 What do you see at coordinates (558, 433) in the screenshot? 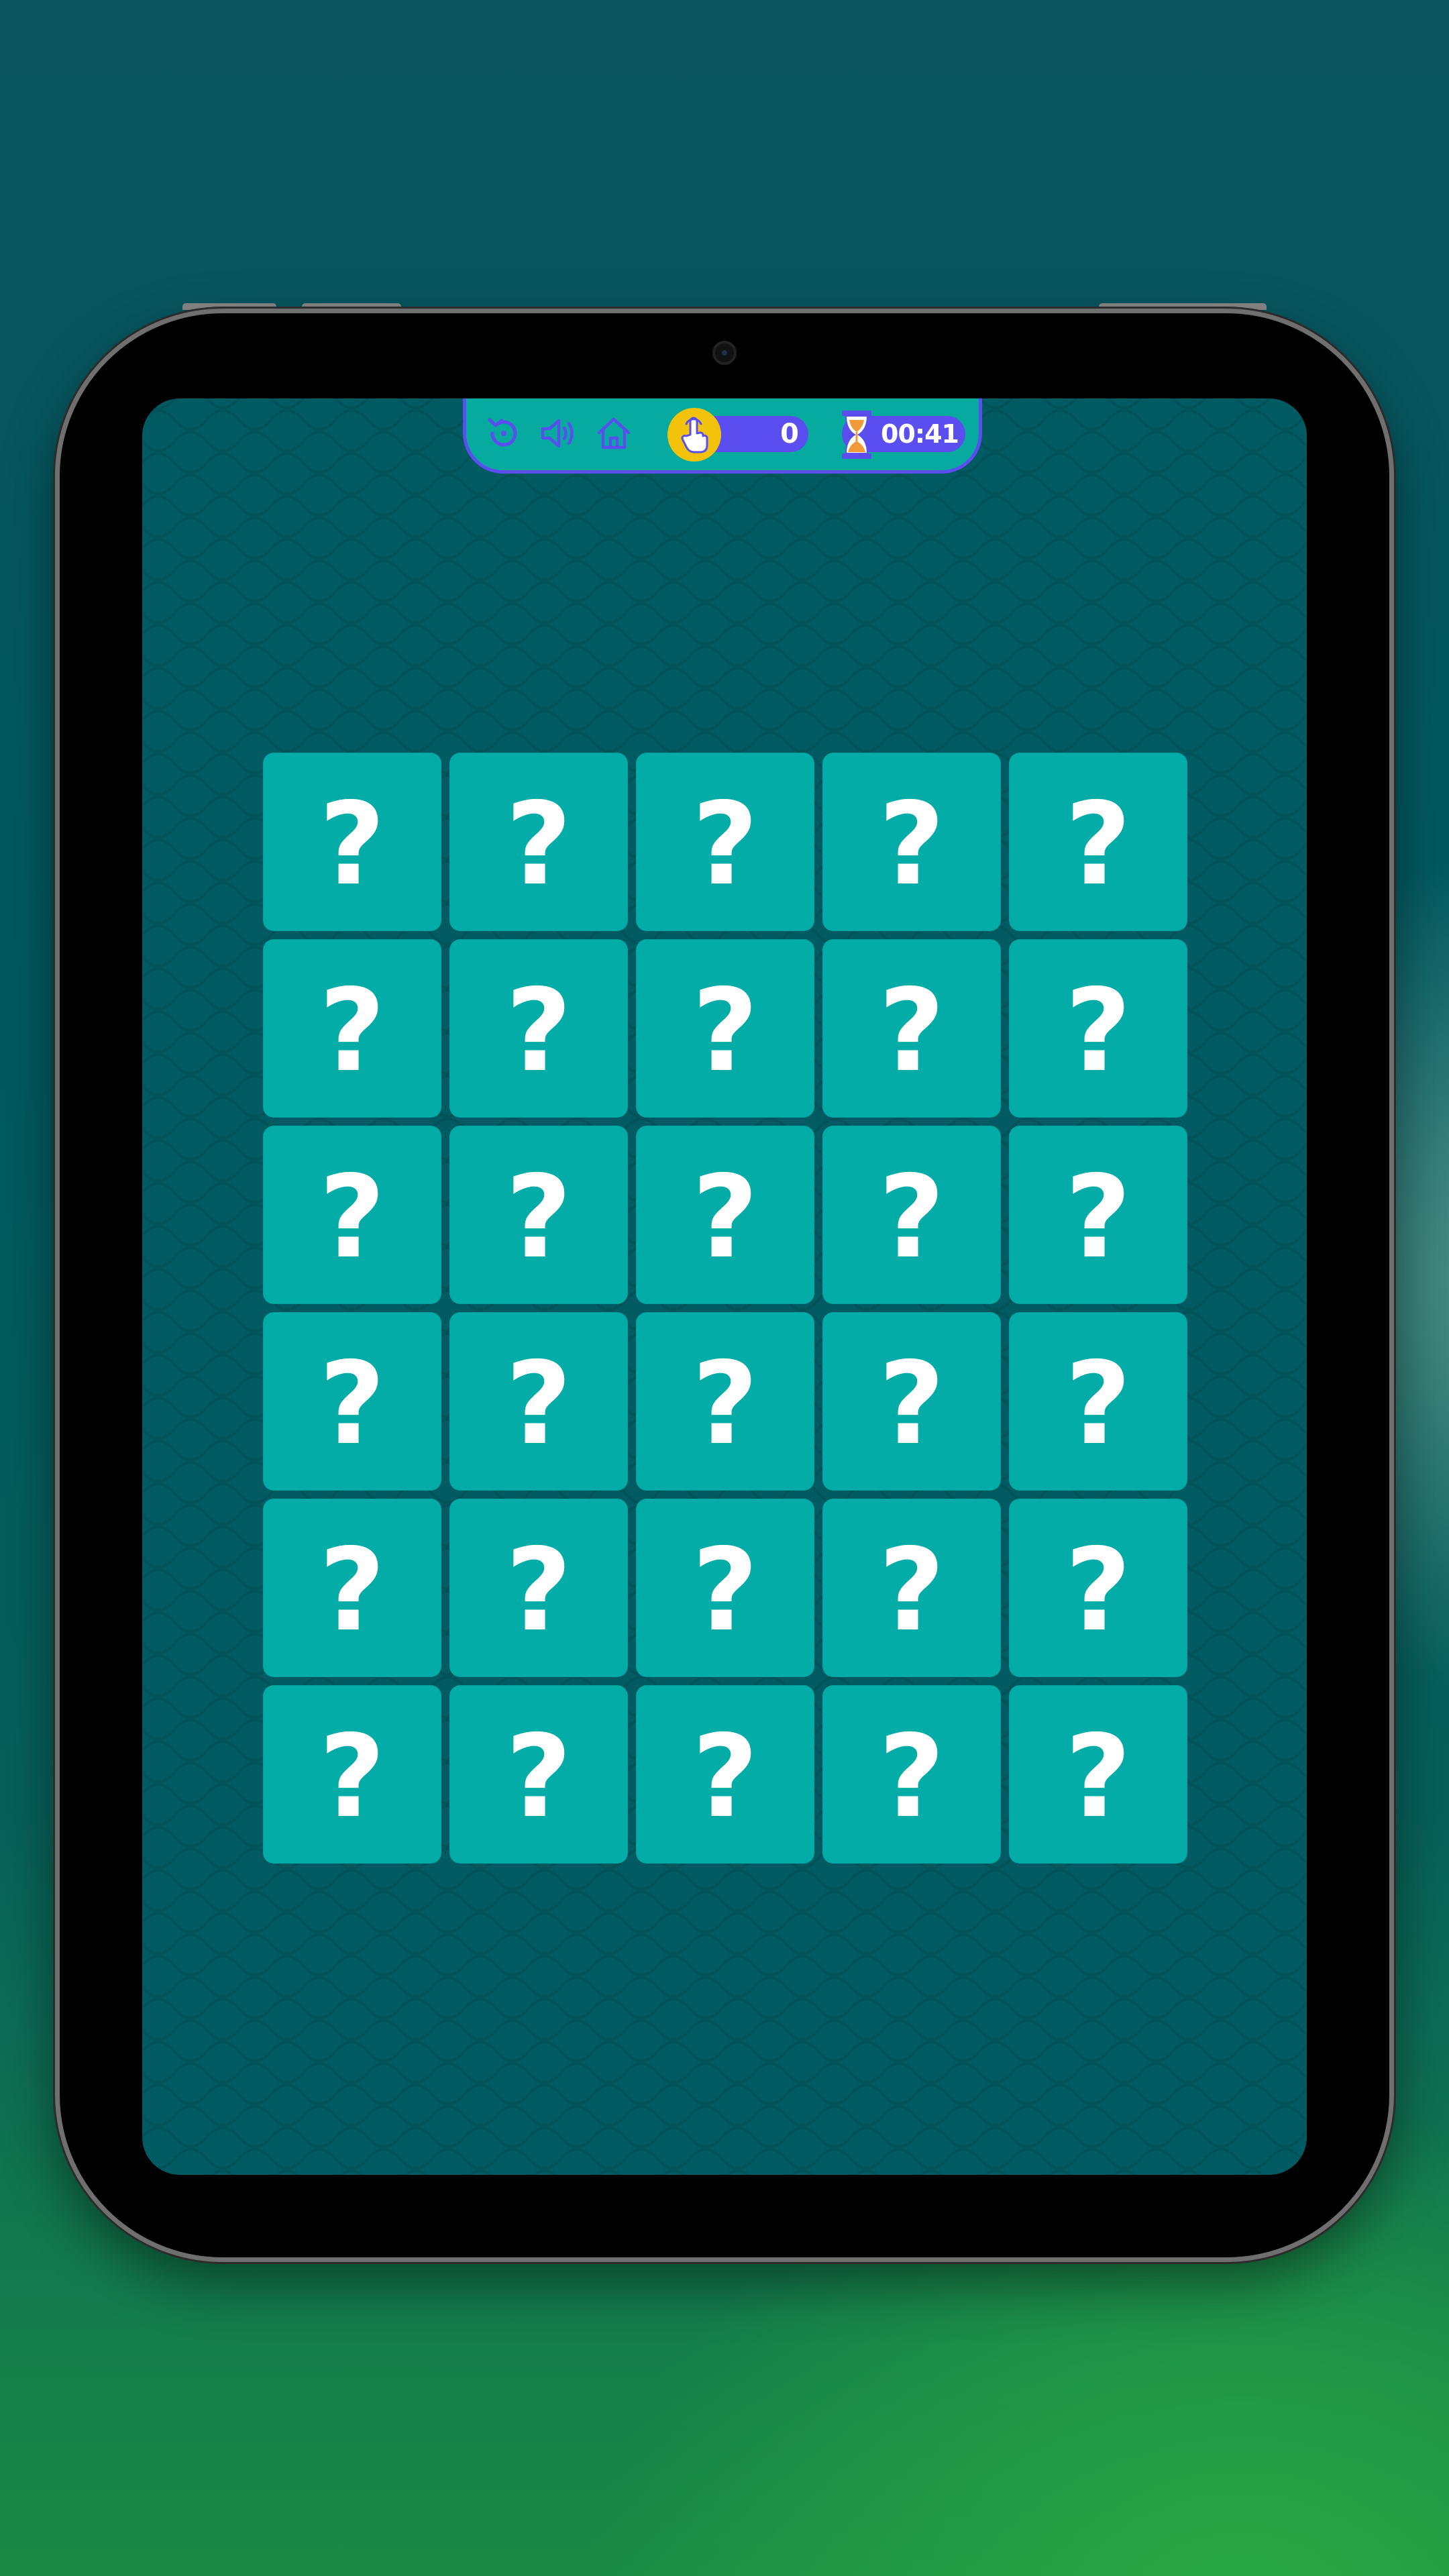
I see `speaker-icon` at bounding box center [558, 433].